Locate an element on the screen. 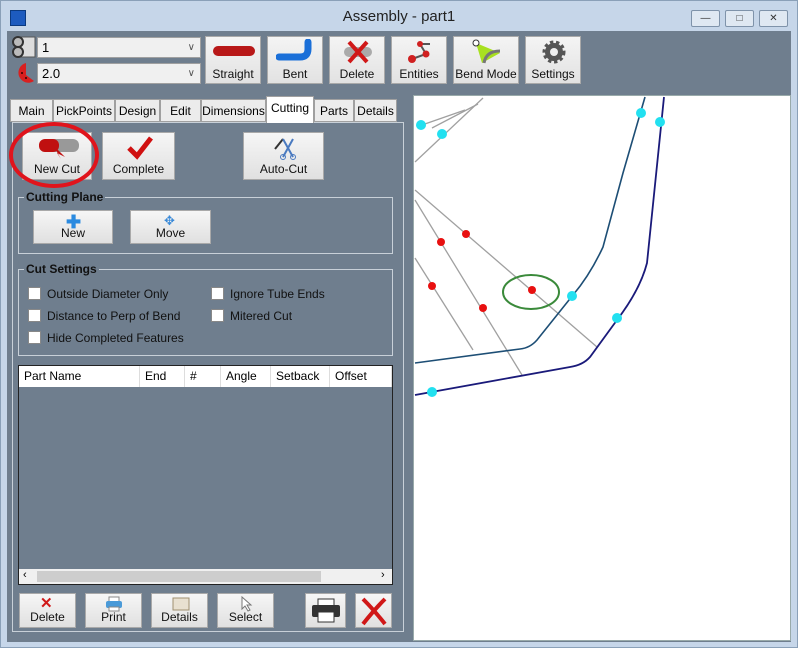 The image size is (798, 648). details-button: Details is located at coordinates (179, 610).